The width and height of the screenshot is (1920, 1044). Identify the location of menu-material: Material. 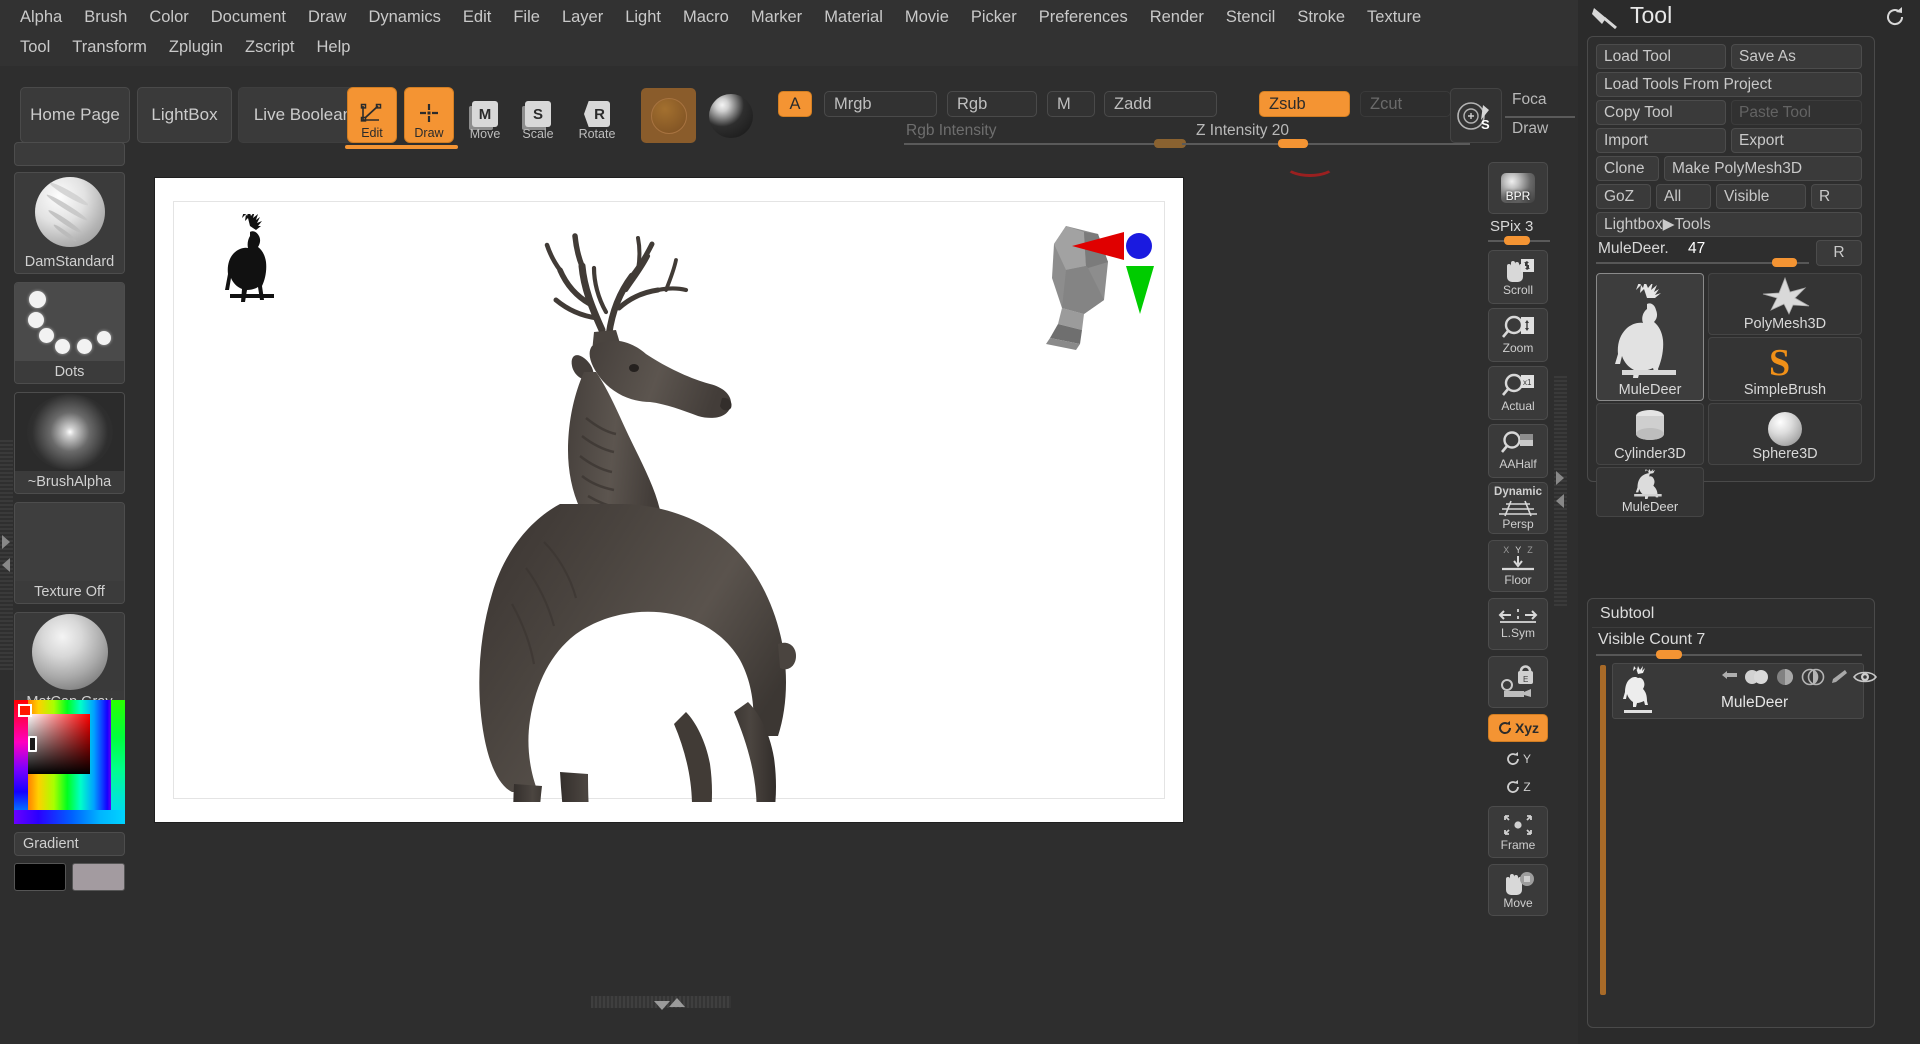
(853, 17).